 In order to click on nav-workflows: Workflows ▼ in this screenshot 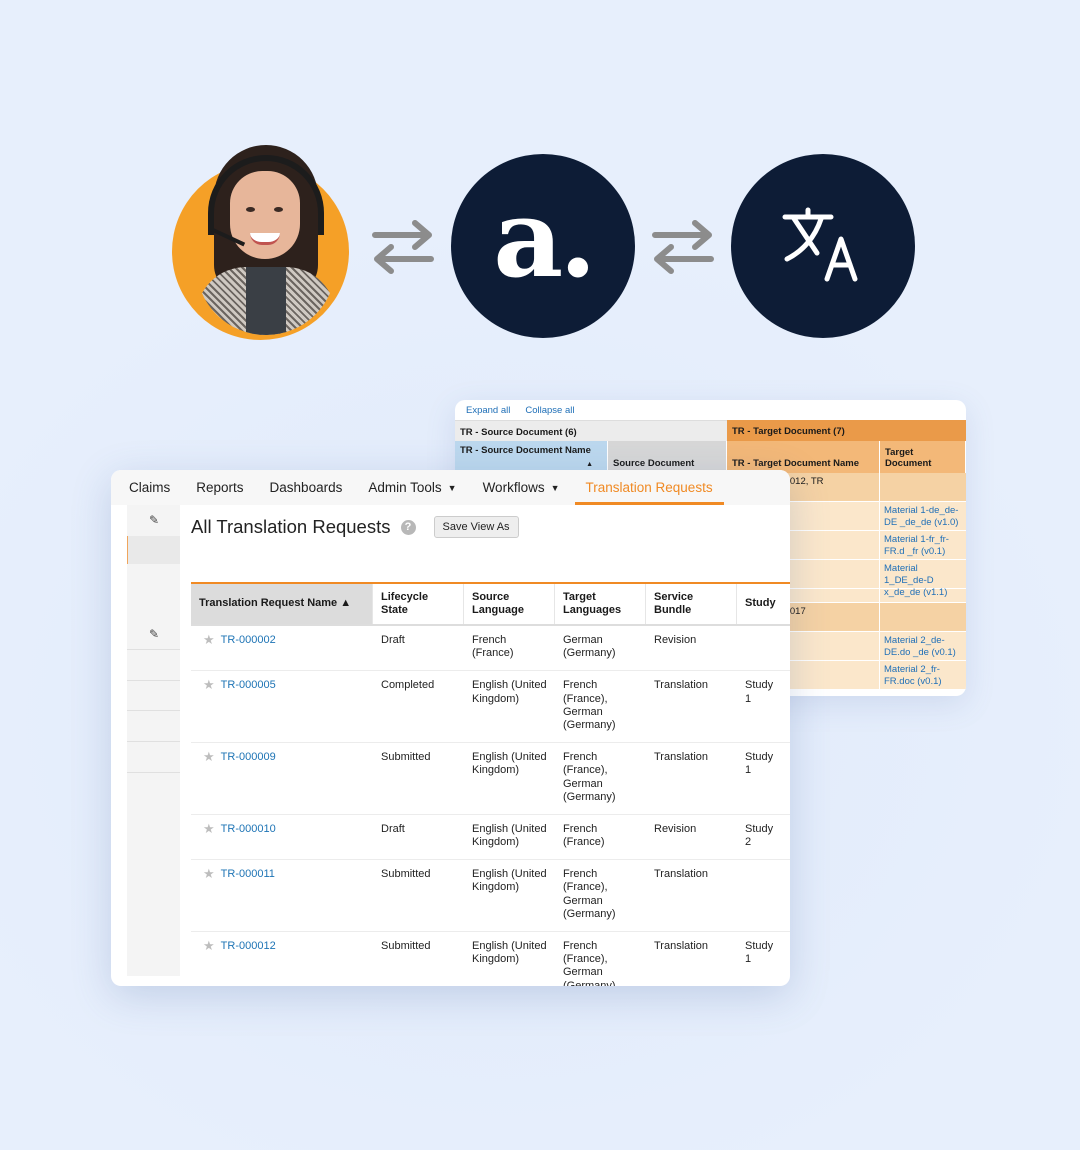, I will do `click(521, 487)`.